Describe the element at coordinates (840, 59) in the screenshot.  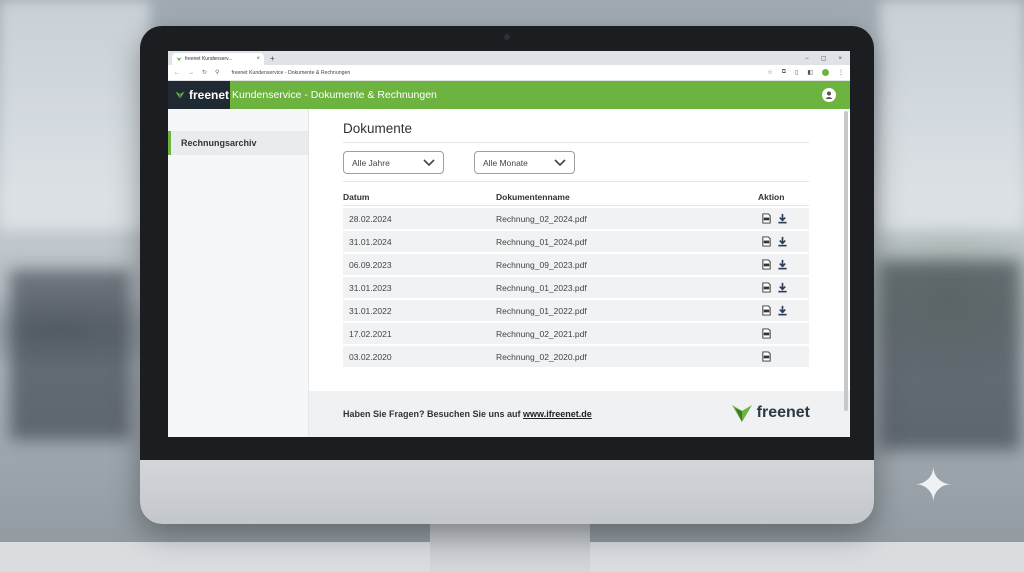
I see `close-window-button: ×` at that location.